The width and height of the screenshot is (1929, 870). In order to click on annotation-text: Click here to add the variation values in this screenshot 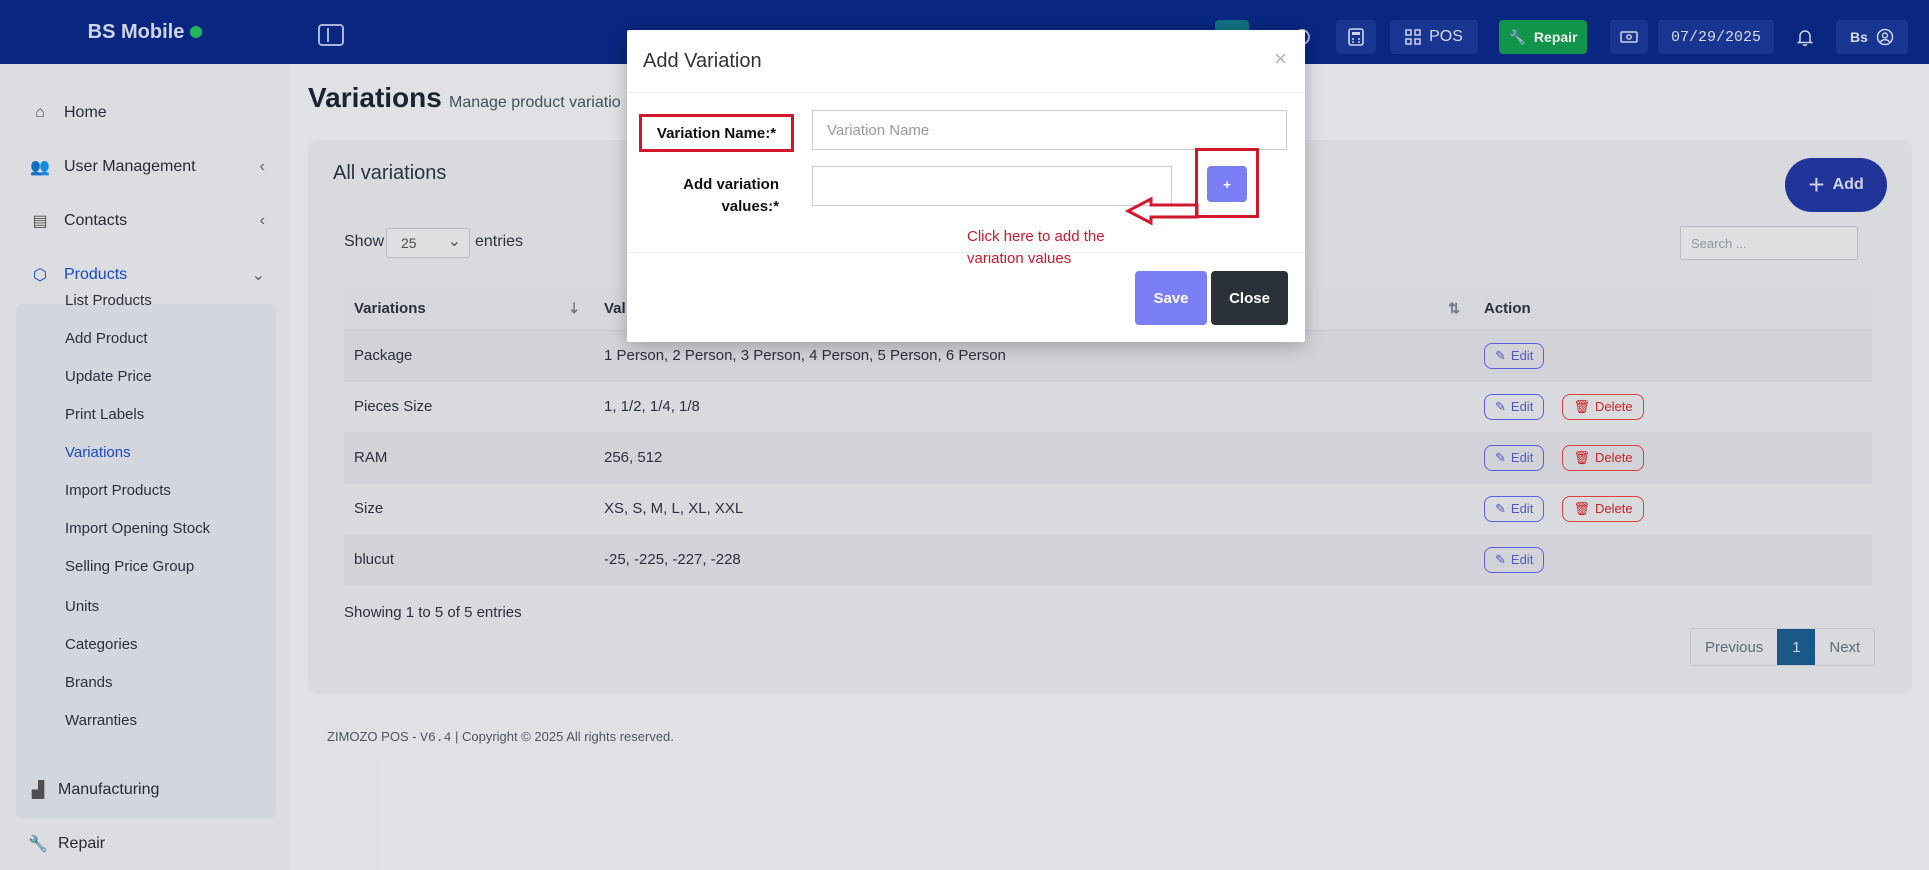, I will do `click(1036, 247)`.